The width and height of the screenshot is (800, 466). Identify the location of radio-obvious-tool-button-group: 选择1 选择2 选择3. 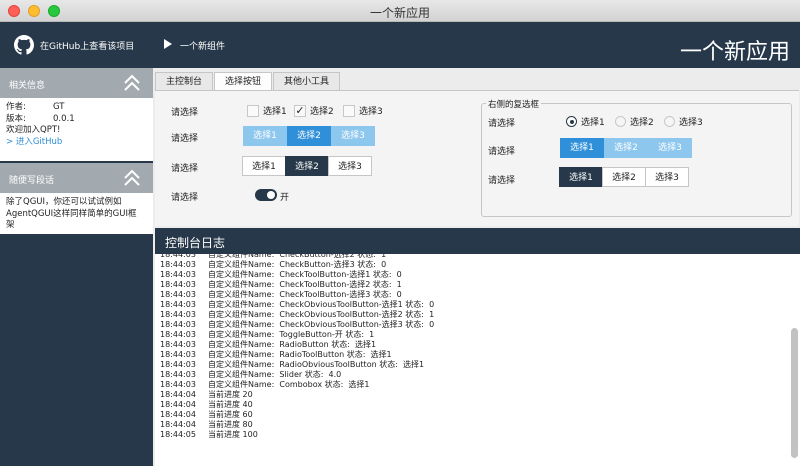
(624, 177).